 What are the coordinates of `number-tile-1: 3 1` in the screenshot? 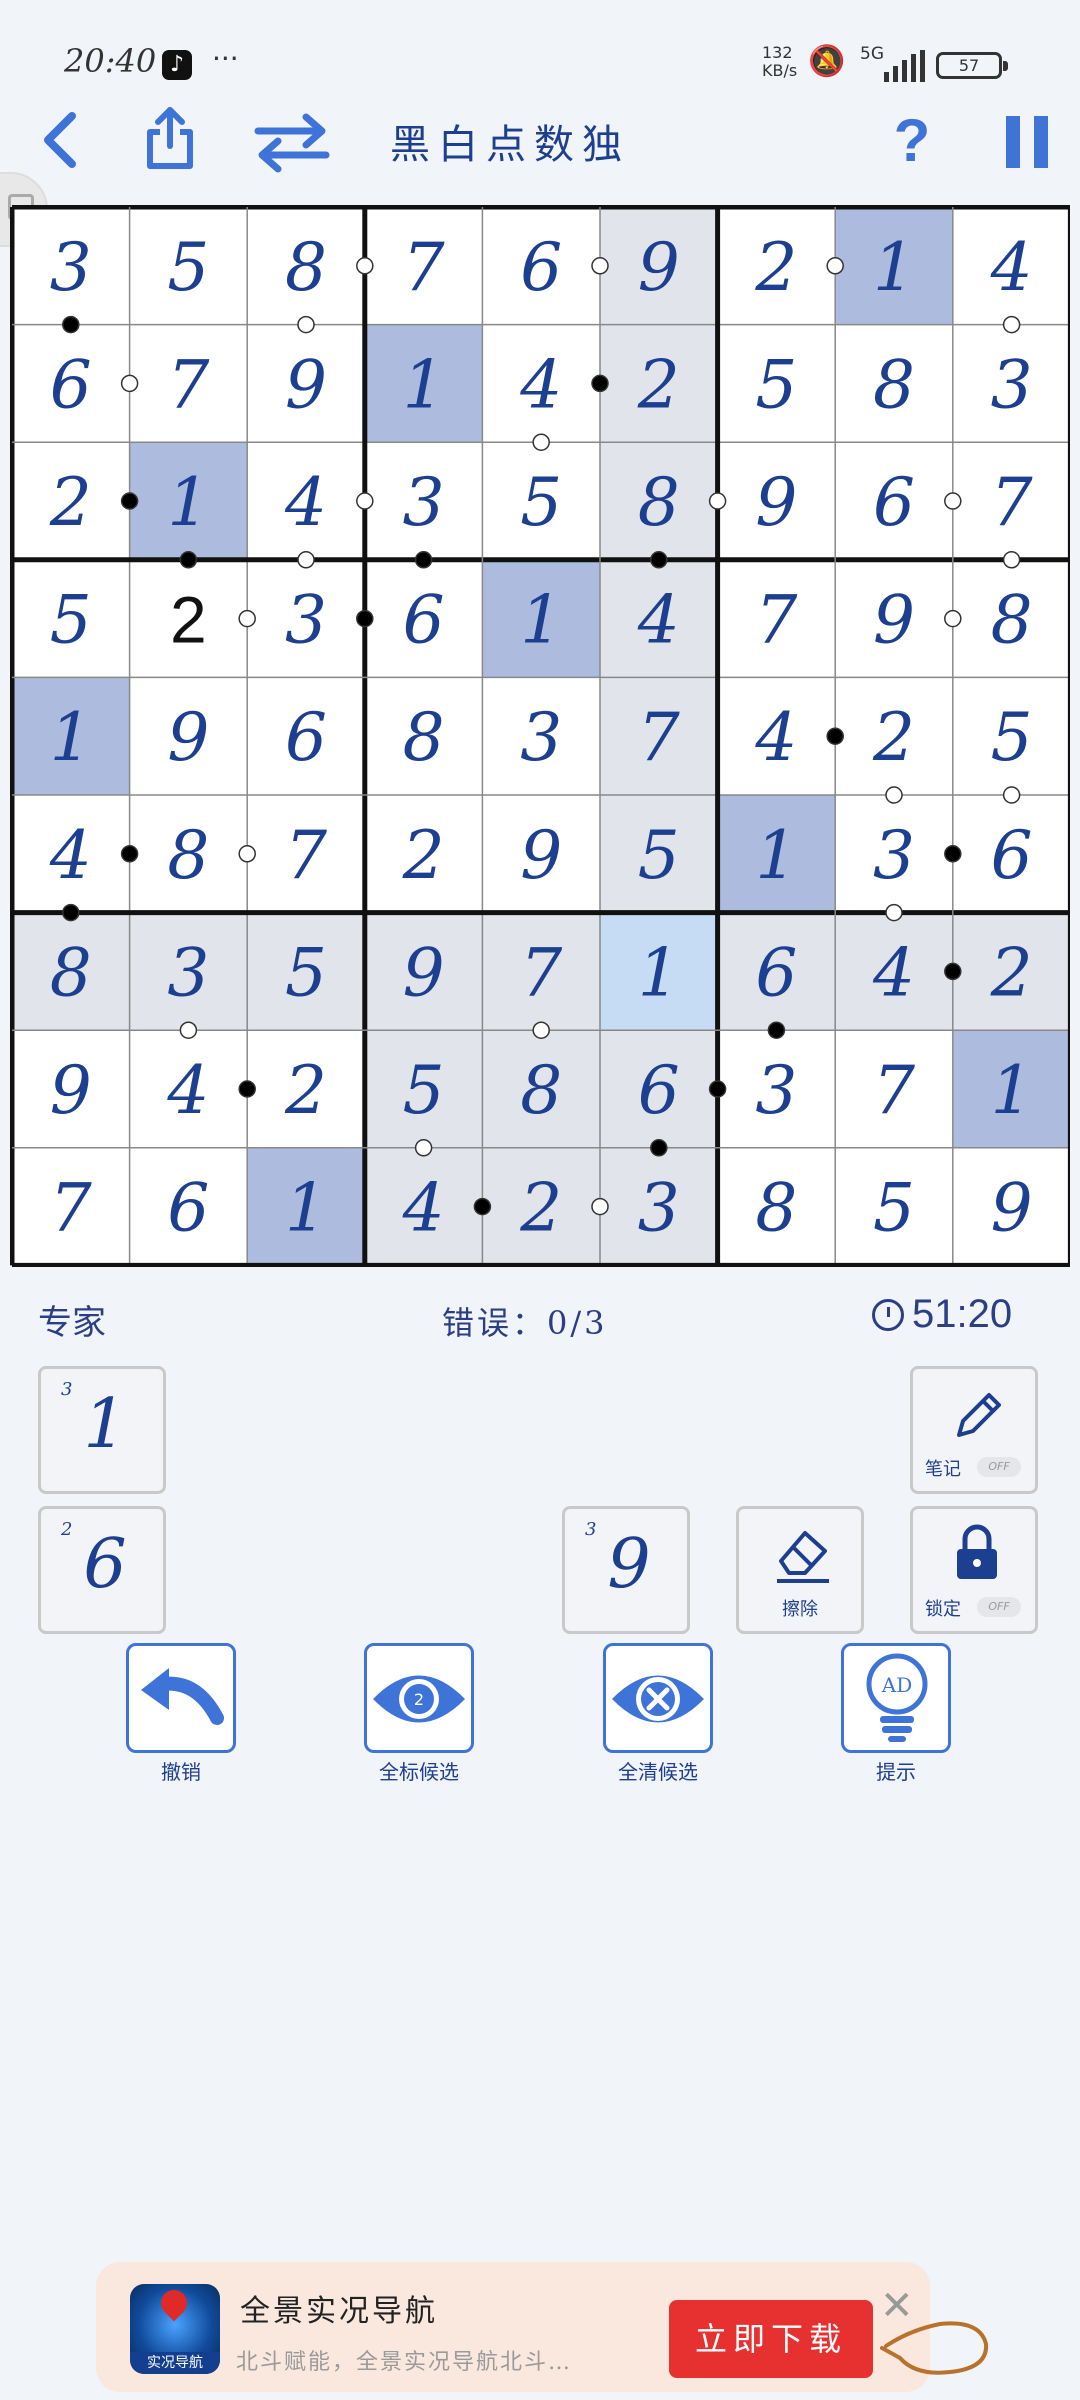 It's located at (102, 1430).